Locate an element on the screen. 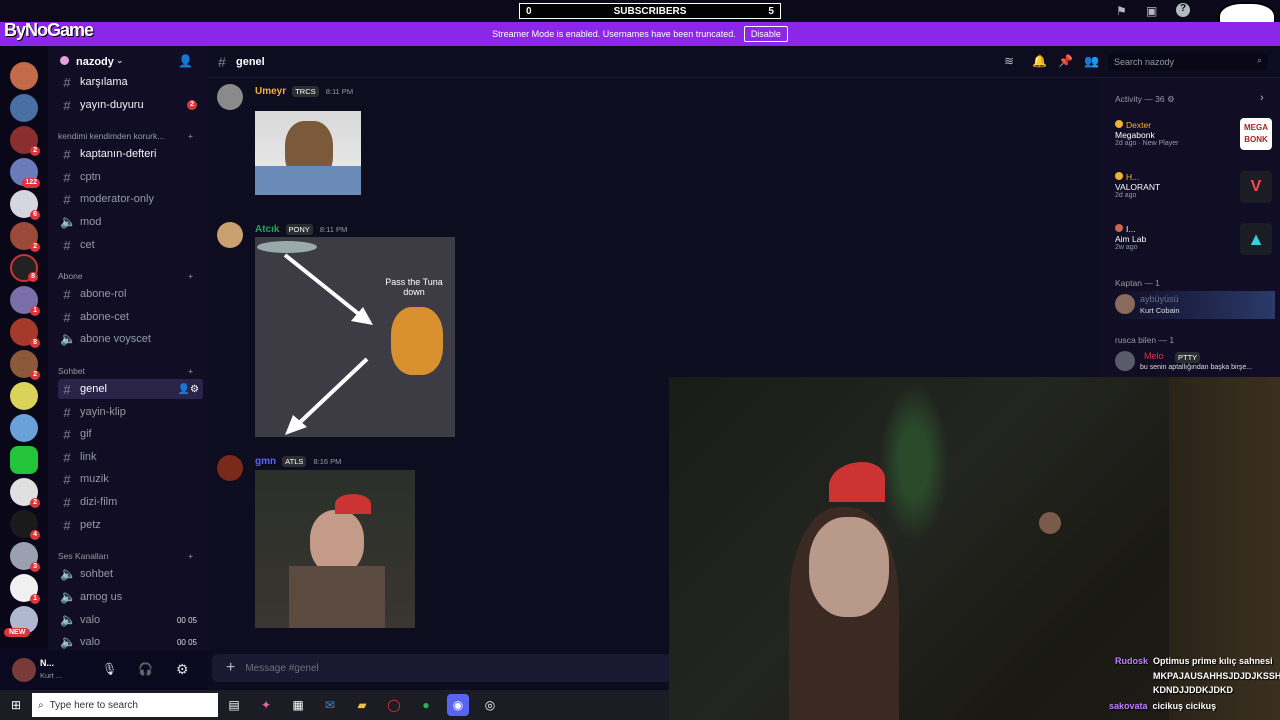 Image resolution: width=1280 pixels, height=720 pixels. channel-item: # cet is located at coordinates (130, 245).